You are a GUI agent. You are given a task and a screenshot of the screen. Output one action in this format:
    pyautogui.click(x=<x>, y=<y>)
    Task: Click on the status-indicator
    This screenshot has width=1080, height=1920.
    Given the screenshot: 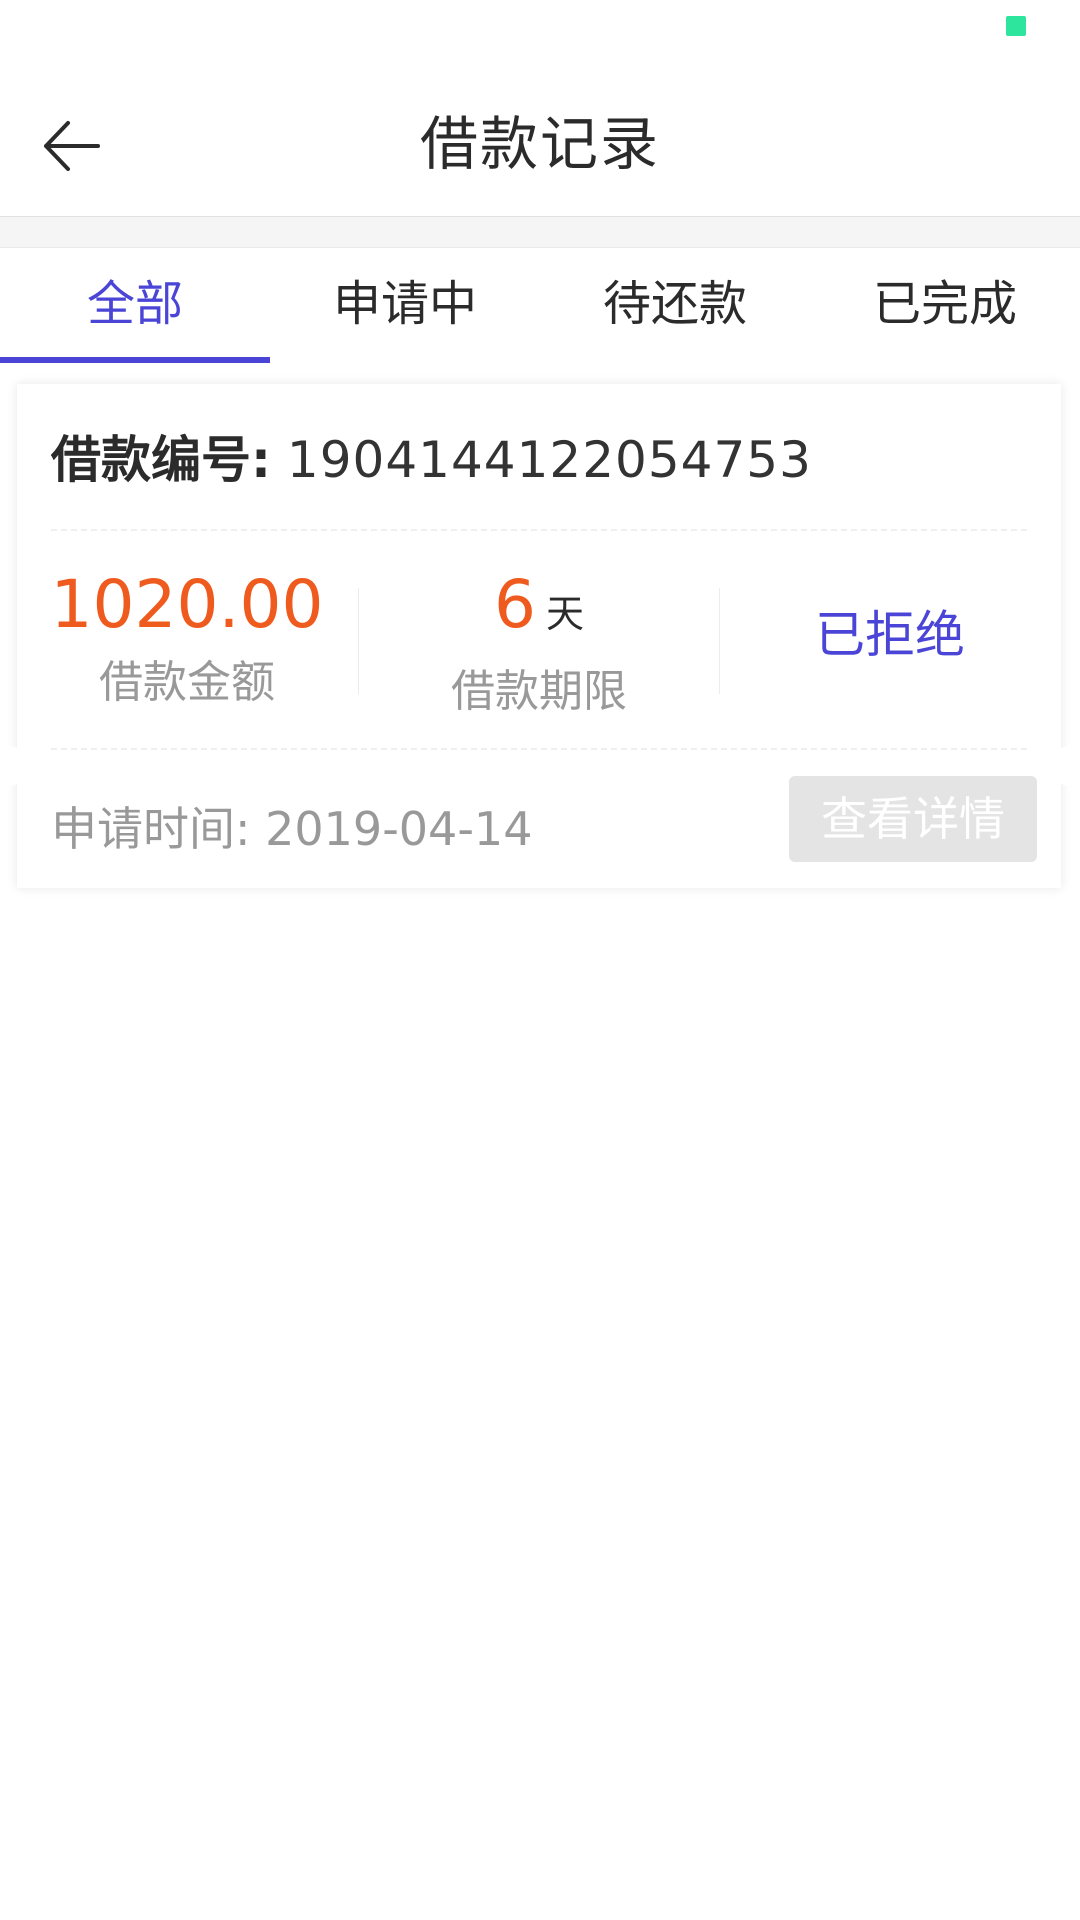 What is the action you would take?
    pyautogui.click(x=1016, y=26)
    